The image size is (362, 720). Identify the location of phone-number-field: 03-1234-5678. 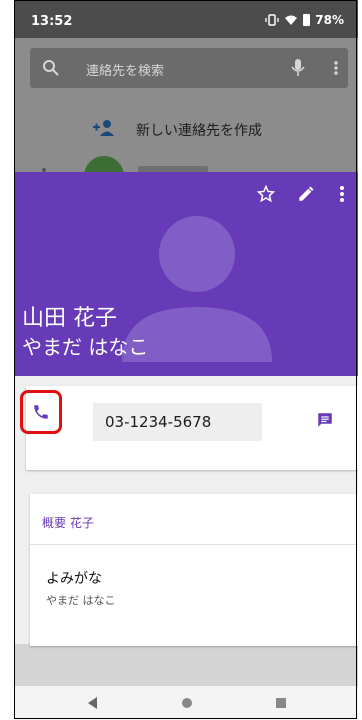
(177, 422).